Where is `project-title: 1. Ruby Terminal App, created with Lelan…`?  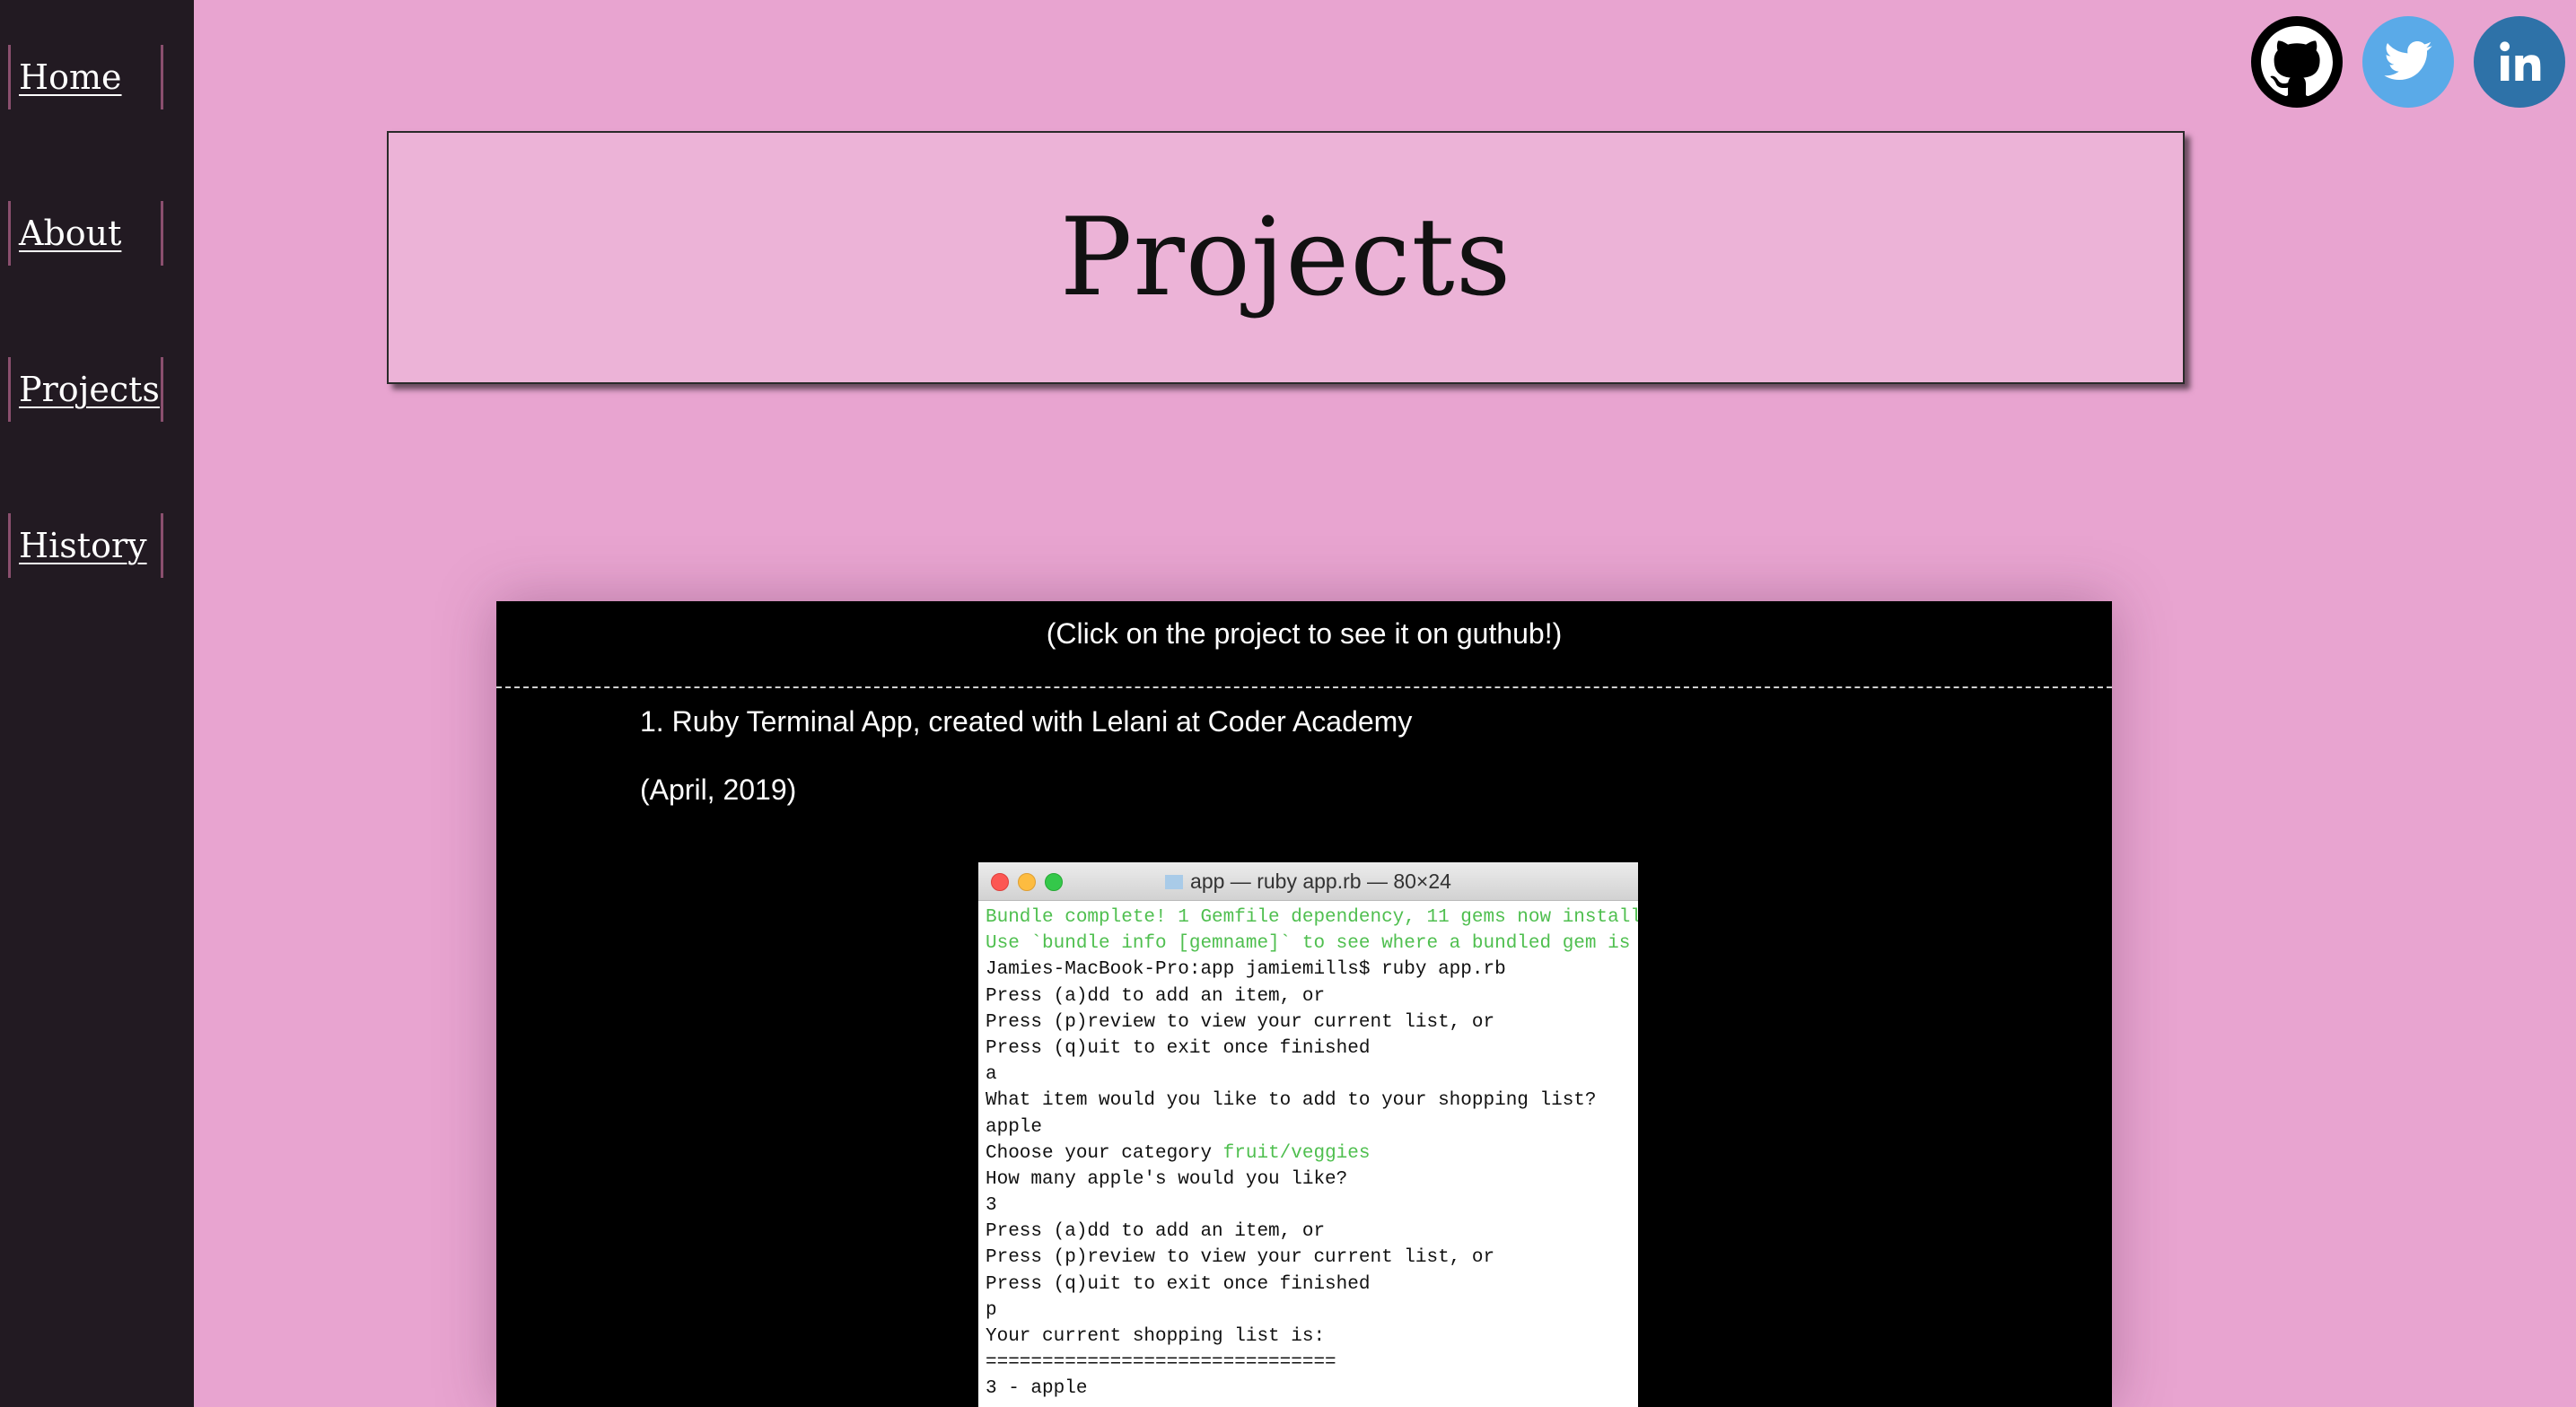 project-title: 1. Ruby Terminal App, created with Lelan… is located at coordinates (1026, 721).